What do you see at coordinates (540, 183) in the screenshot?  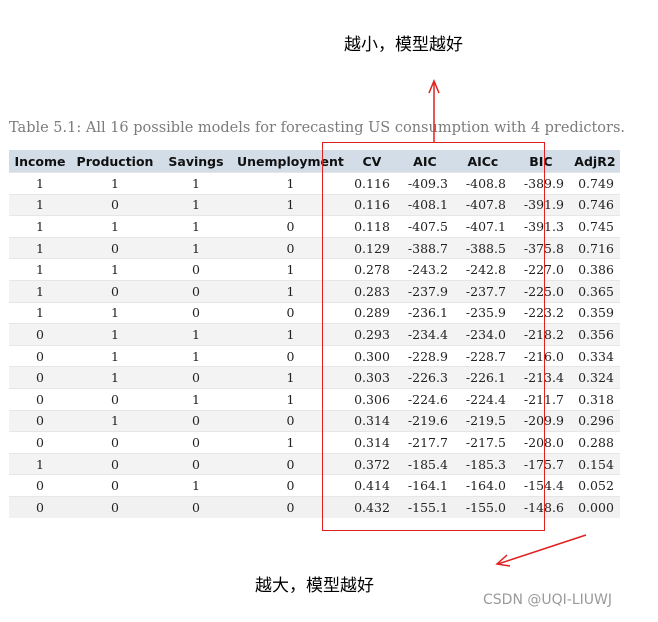 I see `cell-bic: -389.9` at bounding box center [540, 183].